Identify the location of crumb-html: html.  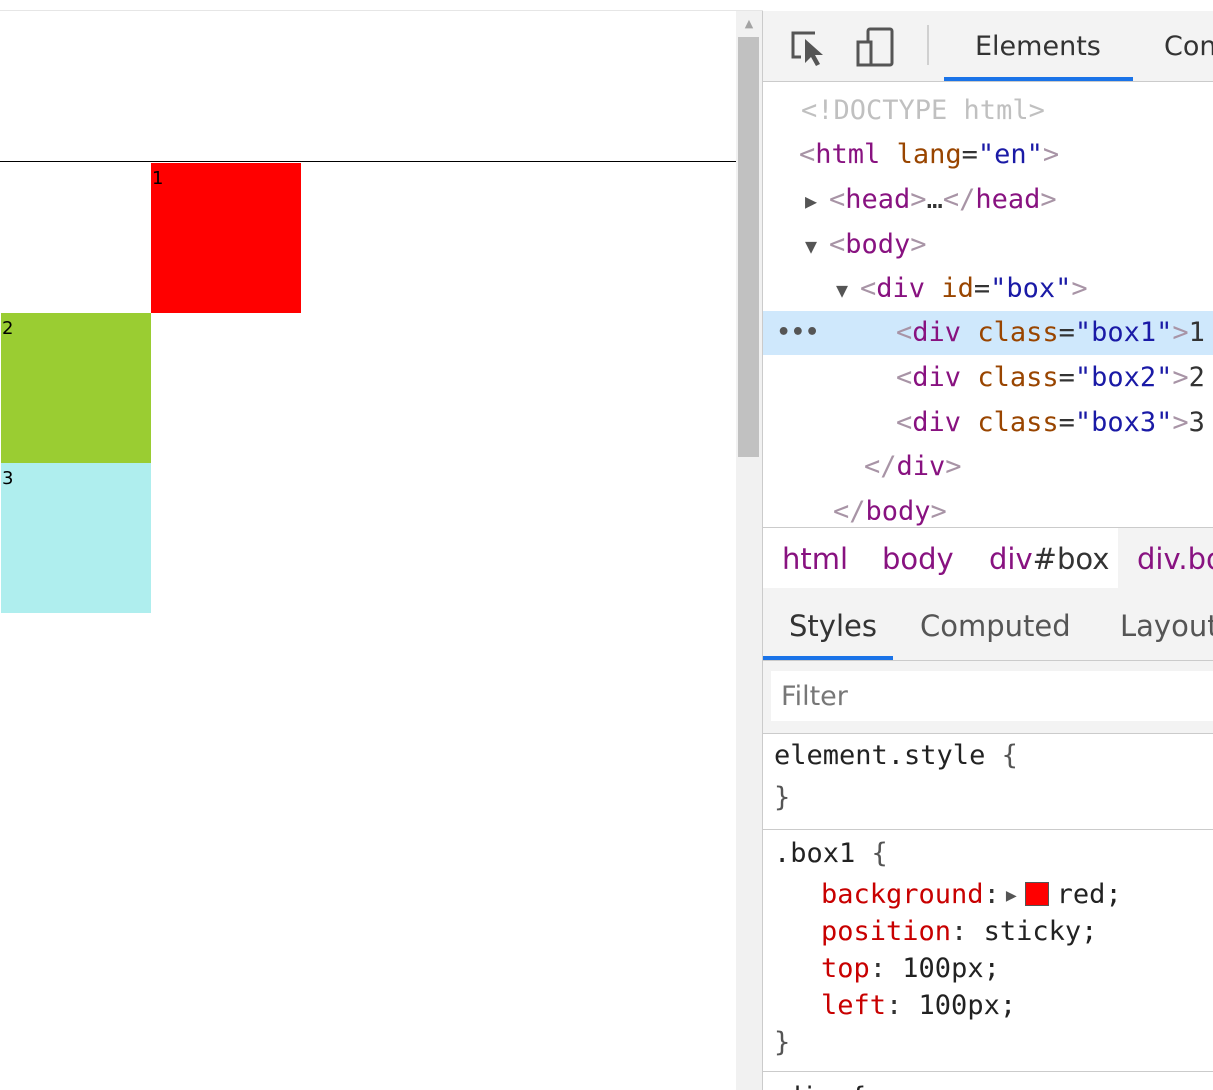
(815, 558).